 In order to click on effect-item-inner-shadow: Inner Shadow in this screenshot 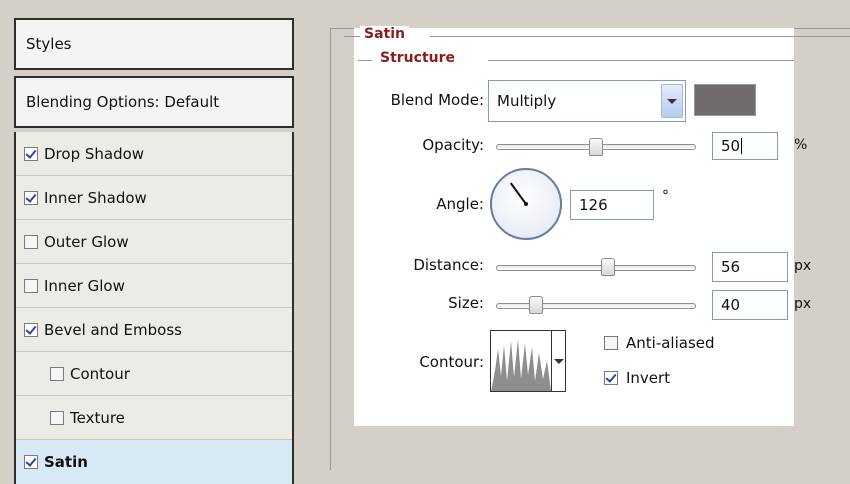, I will do `click(154, 198)`.